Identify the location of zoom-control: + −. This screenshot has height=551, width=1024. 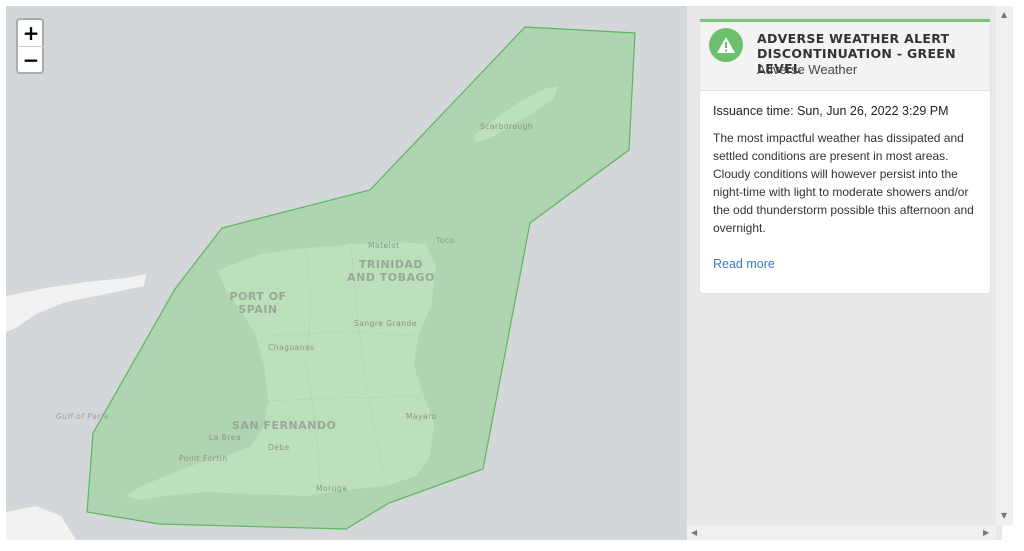
(30, 46).